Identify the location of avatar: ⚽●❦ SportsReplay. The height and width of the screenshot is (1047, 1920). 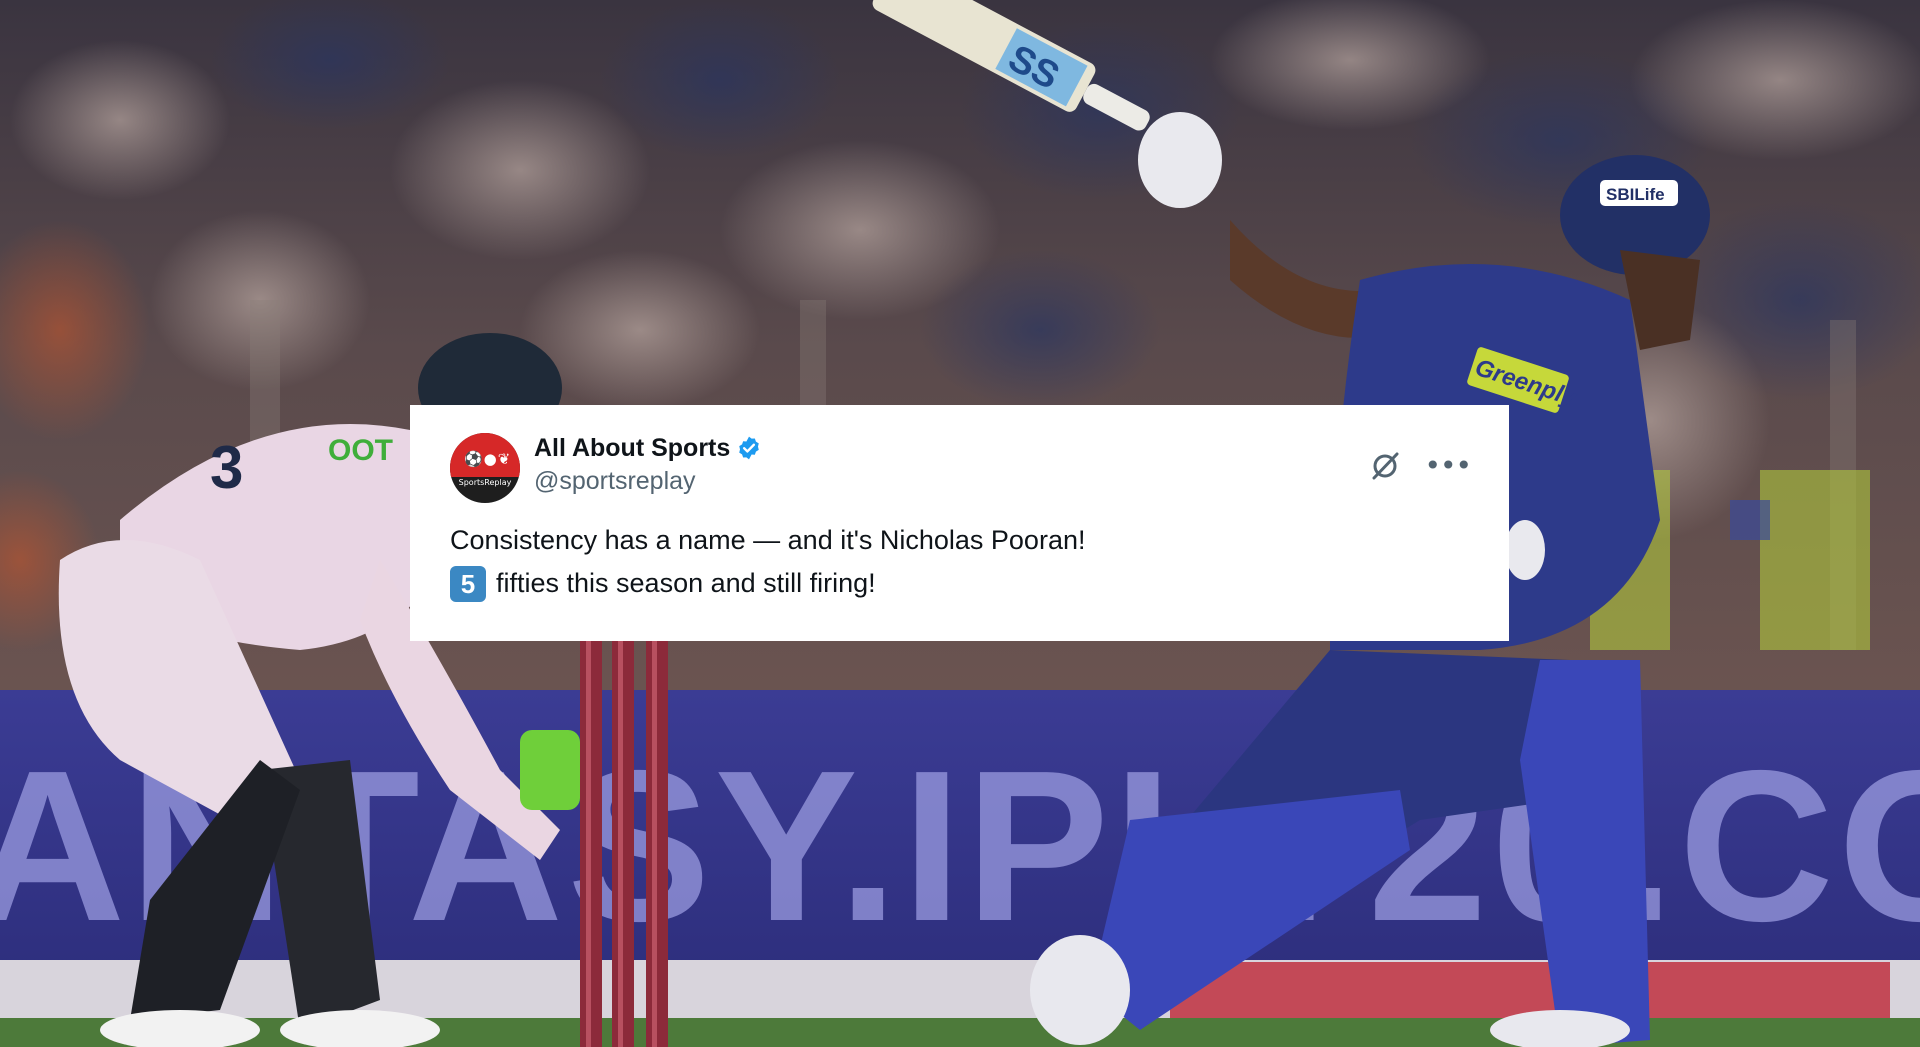
(485, 468).